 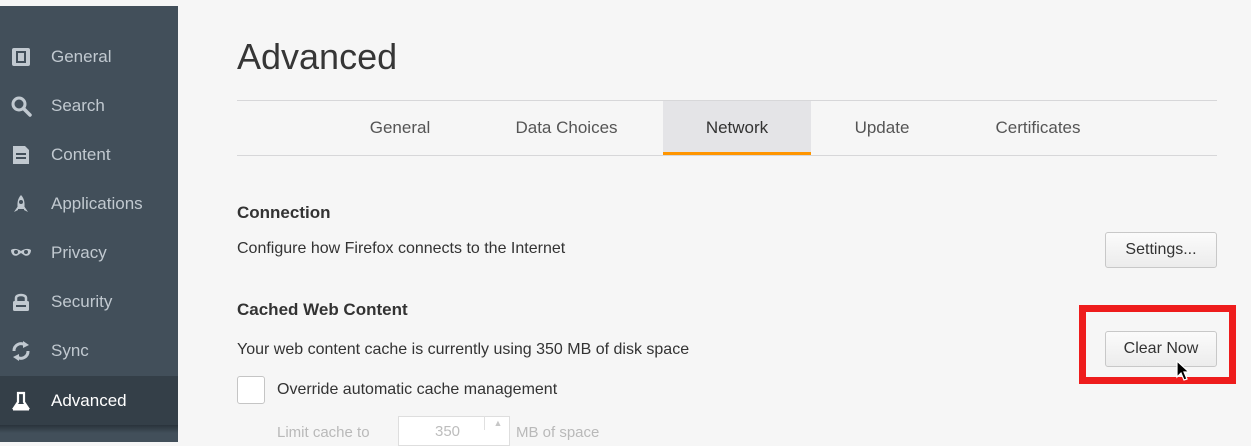 What do you see at coordinates (21, 204) in the screenshot?
I see `applications-icon` at bounding box center [21, 204].